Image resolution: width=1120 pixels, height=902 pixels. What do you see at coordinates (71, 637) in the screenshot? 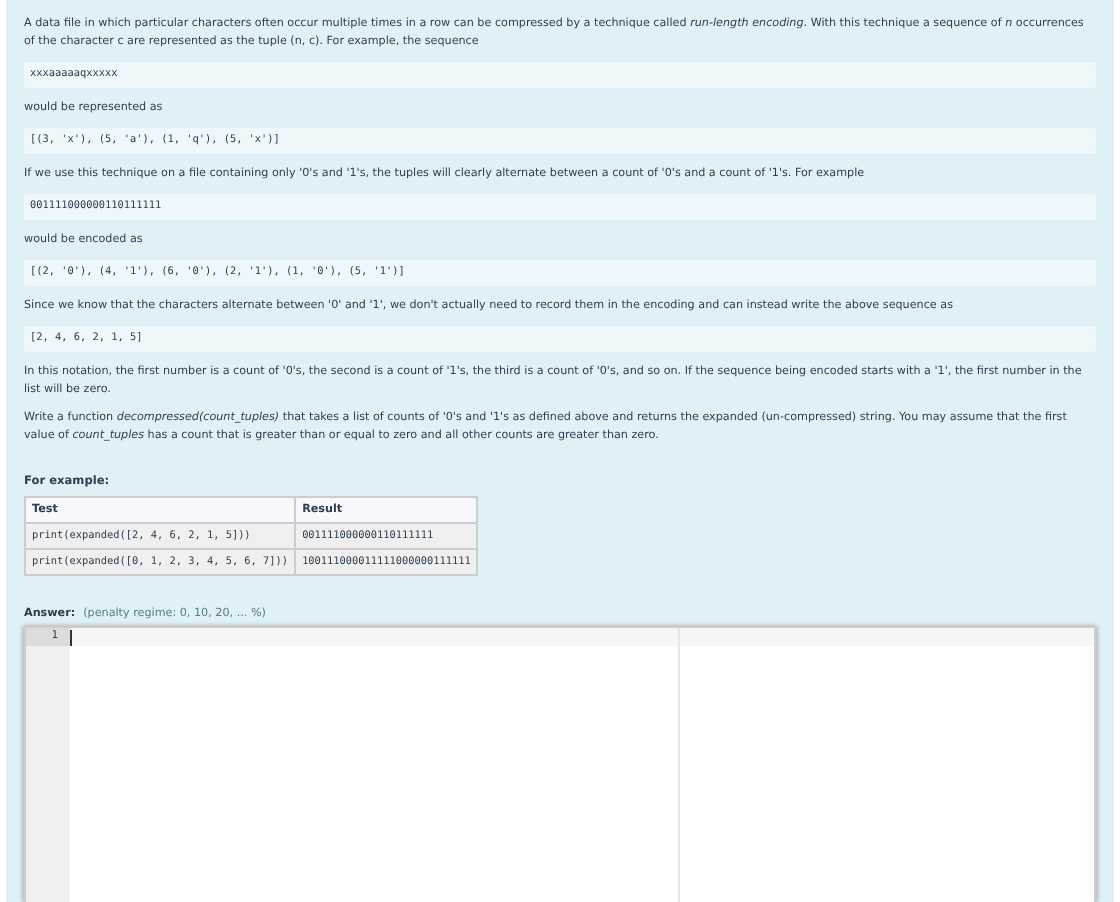
I see `text-cursor` at bounding box center [71, 637].